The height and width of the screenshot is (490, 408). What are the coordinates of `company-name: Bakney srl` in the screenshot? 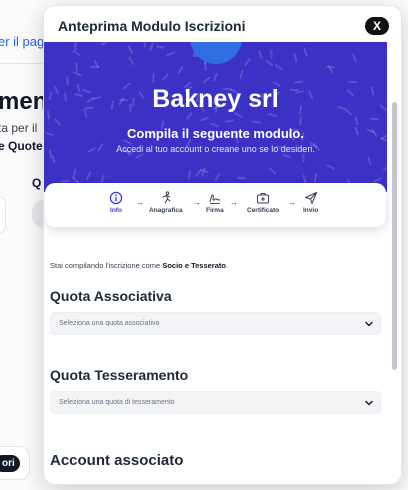 It's located at (215, 99).